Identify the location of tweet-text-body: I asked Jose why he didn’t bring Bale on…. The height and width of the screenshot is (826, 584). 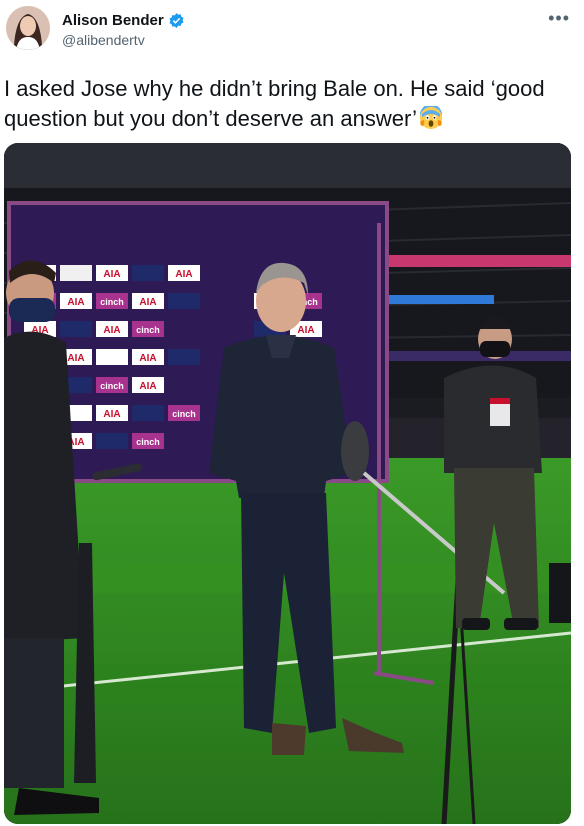
(274, 103).